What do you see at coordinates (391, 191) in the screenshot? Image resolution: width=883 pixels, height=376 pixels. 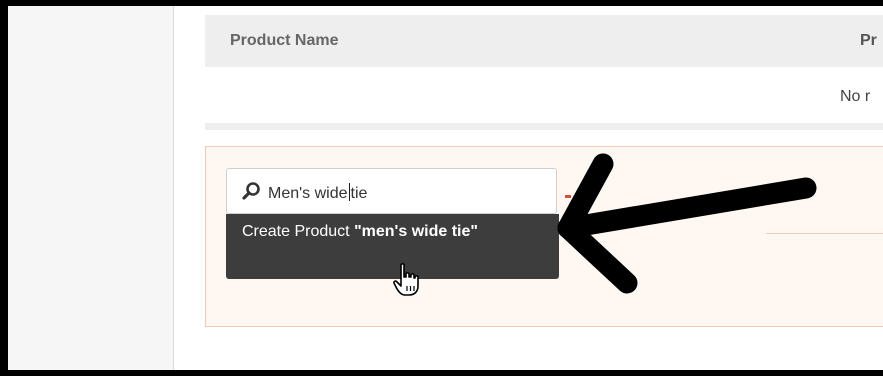 I see `product-search-input: Men's wide tie` at bounding box center [391, 191].